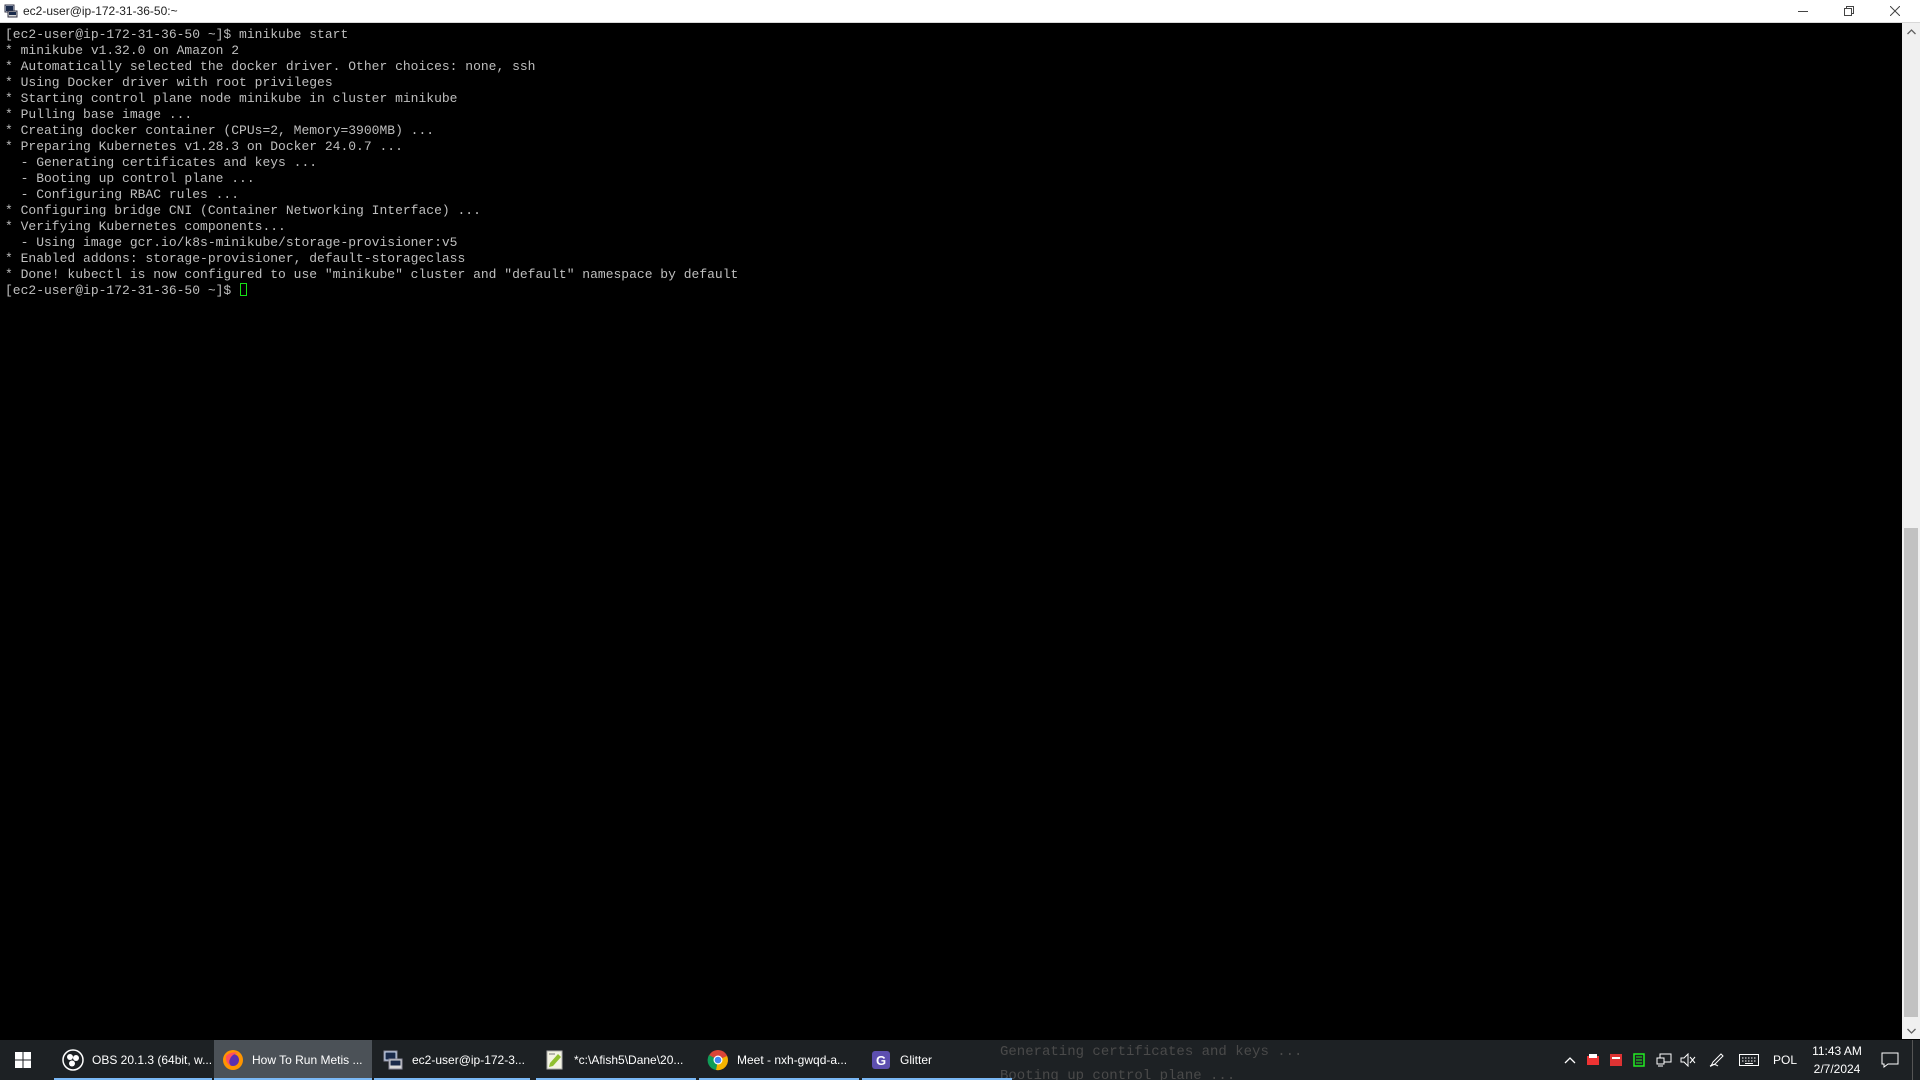 Image resolution: width=1920 pixels, height=1080 pixels. Describe the element at coordinates (73, 1060) in the screenshot. I see `obs-icon` at that location.